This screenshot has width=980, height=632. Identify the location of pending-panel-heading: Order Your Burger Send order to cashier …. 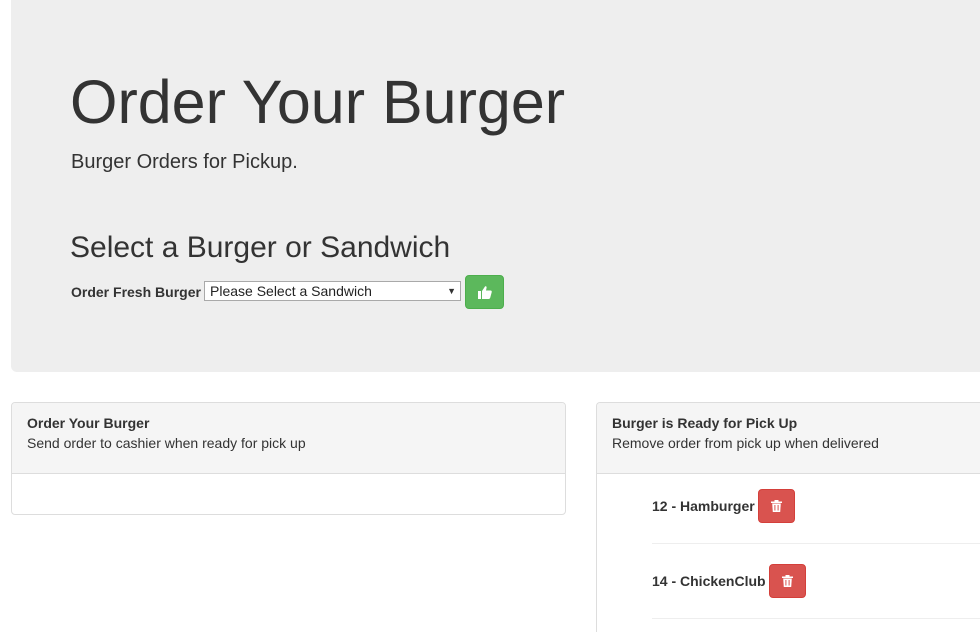
(288, 438).